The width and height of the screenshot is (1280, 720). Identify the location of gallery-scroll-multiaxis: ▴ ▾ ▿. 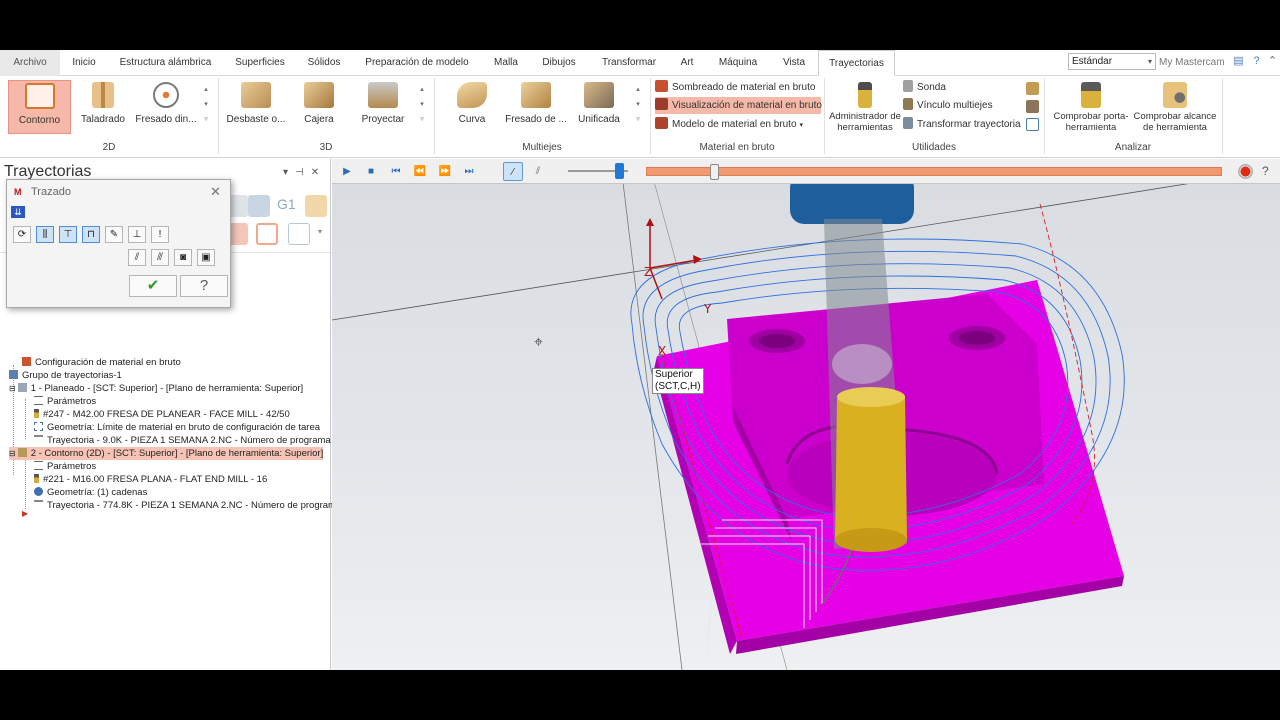
(638, 104).